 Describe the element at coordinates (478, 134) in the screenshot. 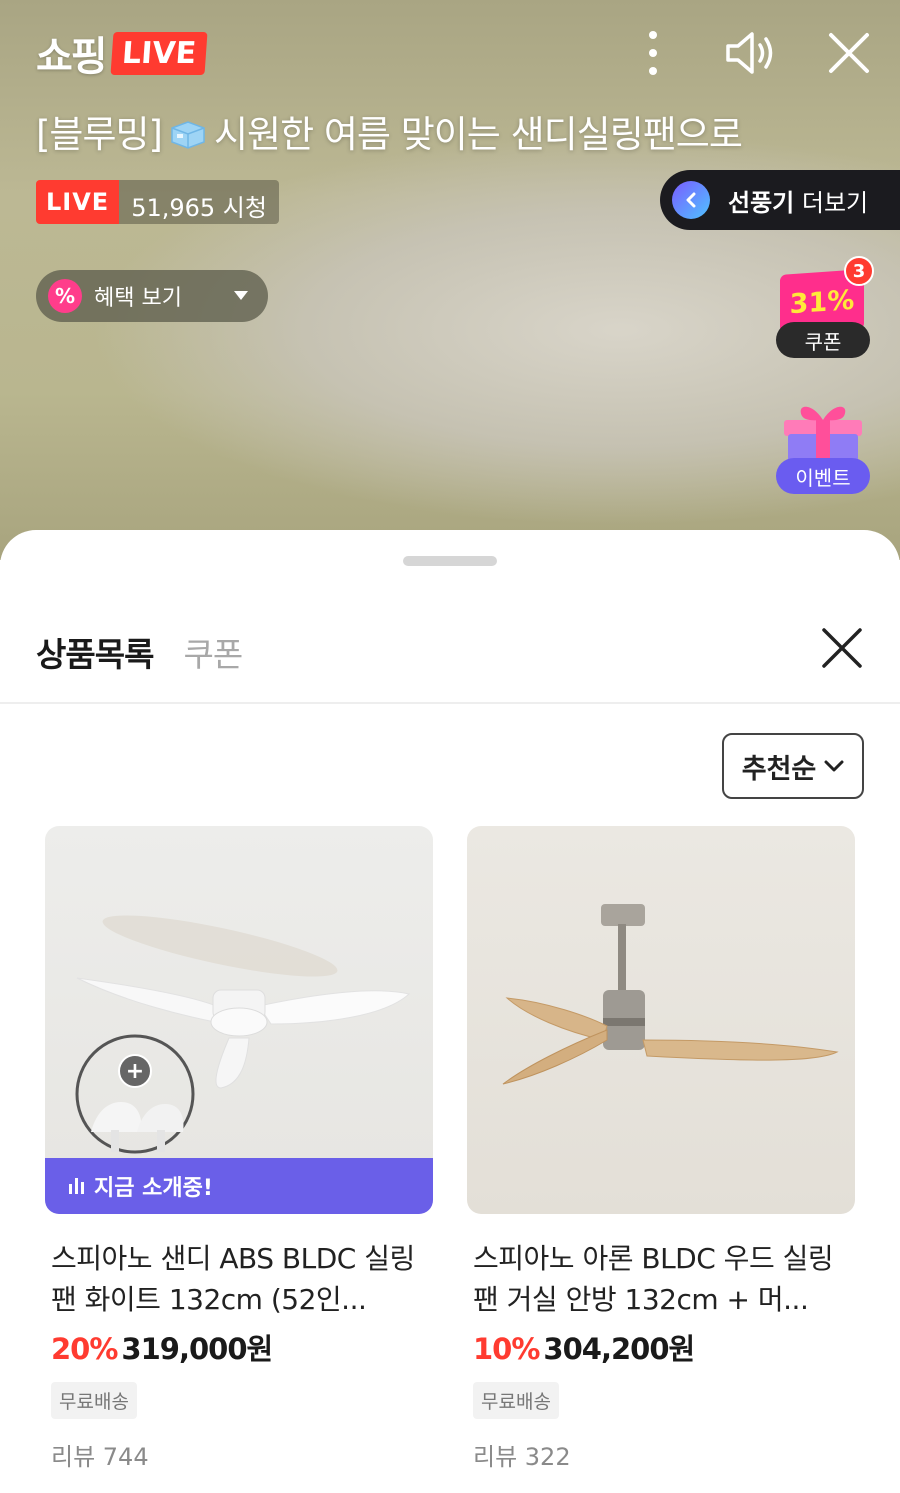

I see `live-title-text: 시원한 여름 맞이는 샌디실링팬으로` at that location.